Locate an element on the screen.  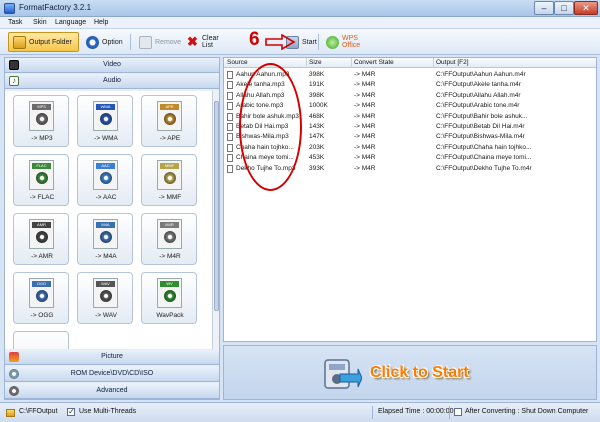
format-tag: MP3 is located at coordinates (41, 107).